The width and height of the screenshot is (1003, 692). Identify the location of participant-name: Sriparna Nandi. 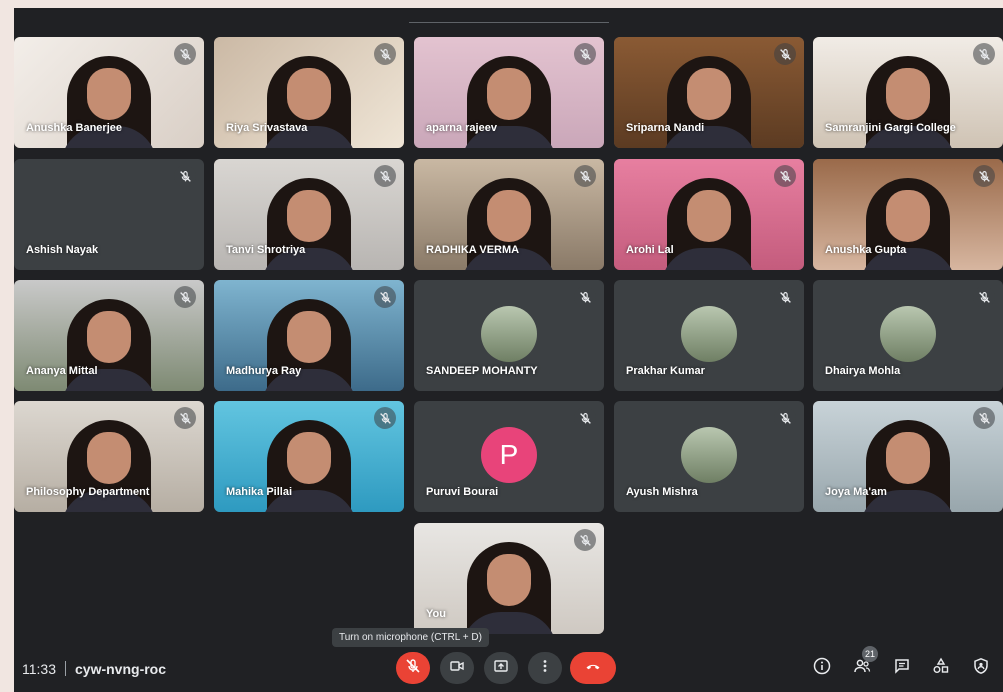
(665, 128).